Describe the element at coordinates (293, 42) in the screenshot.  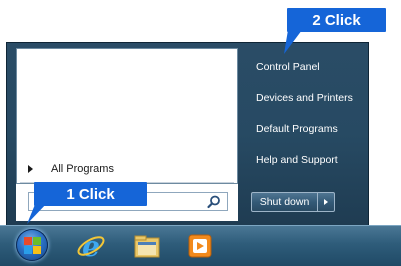
I see `step-2-pointer` at that location.